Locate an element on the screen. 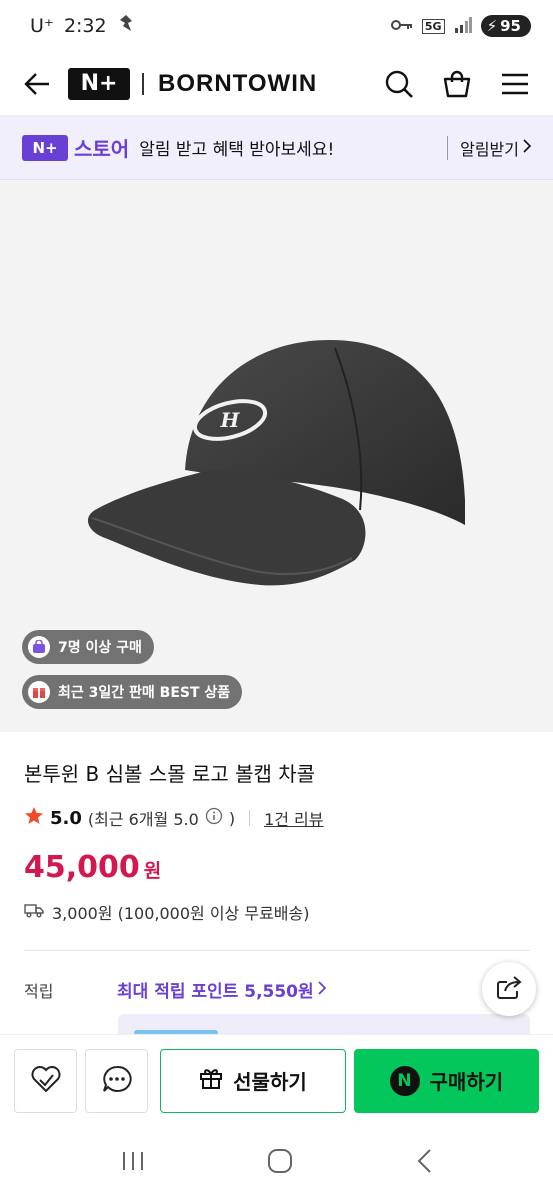 Image resolution: width=553 pixels, height=1200 pixels. chat-bubble-icon is located at coordinates (117, 1081).